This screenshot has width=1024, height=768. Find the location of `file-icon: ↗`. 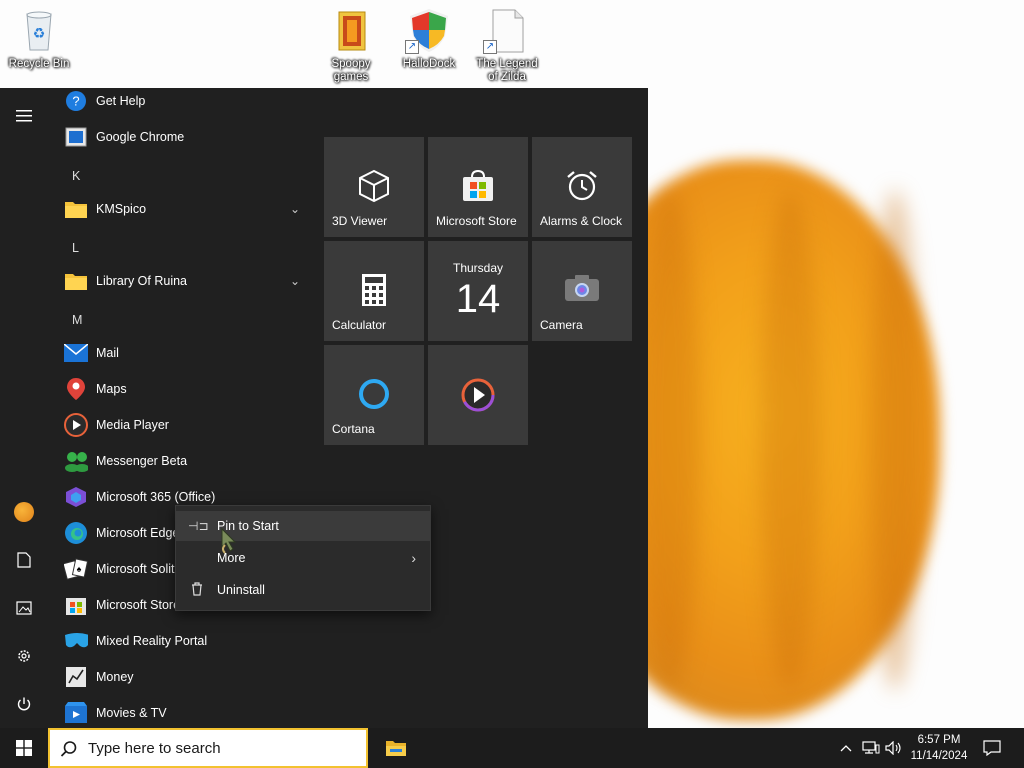

file-icon: ↗ is located at coordinates (507, 30).